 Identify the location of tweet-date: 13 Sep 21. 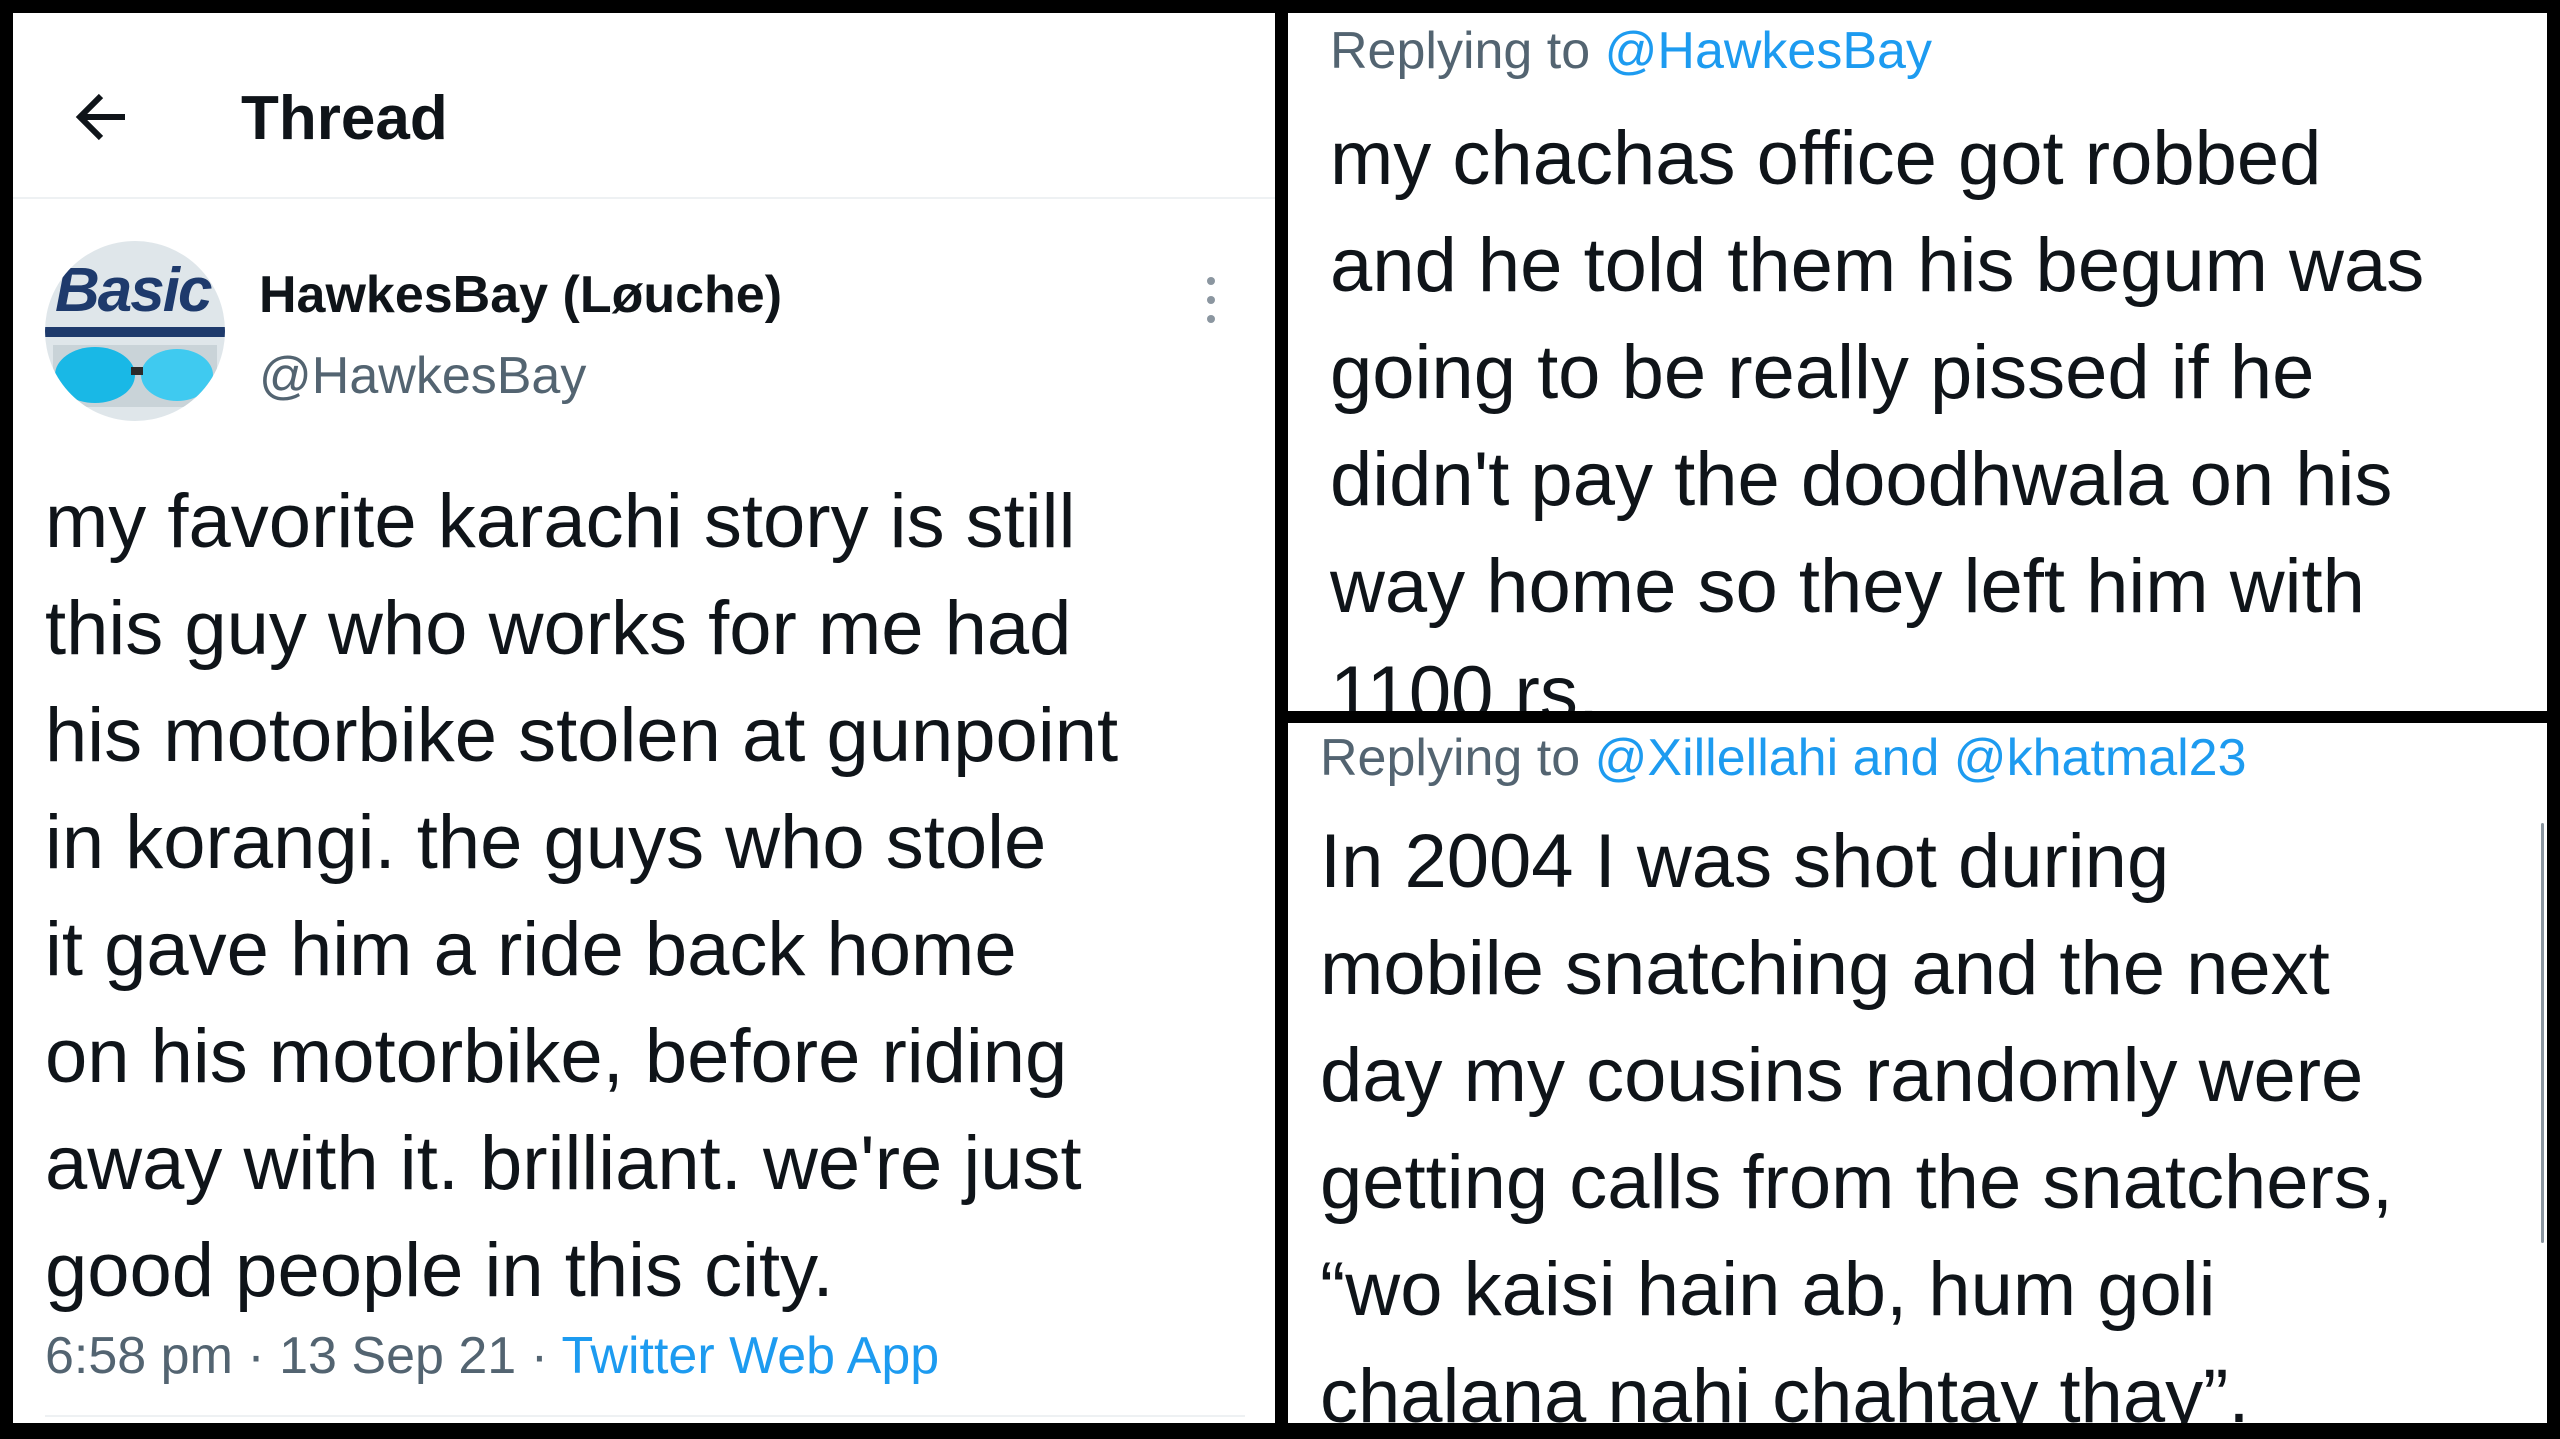
(397, 1356).